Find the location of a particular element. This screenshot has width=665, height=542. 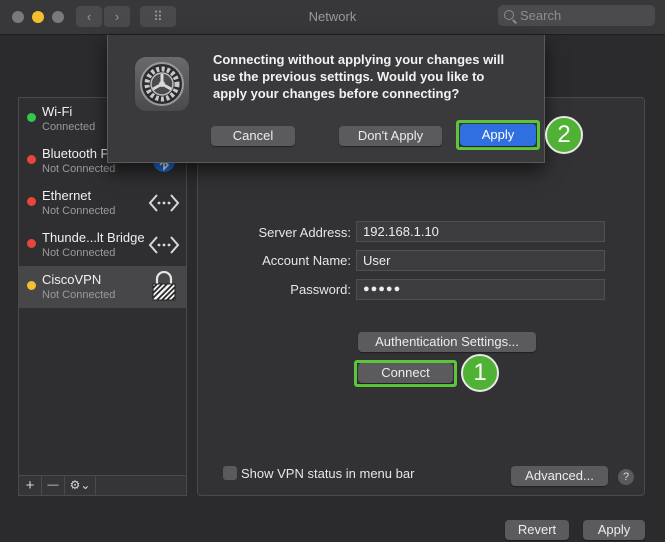

step-marker-1: 1 is located at coordinates (480, 373).